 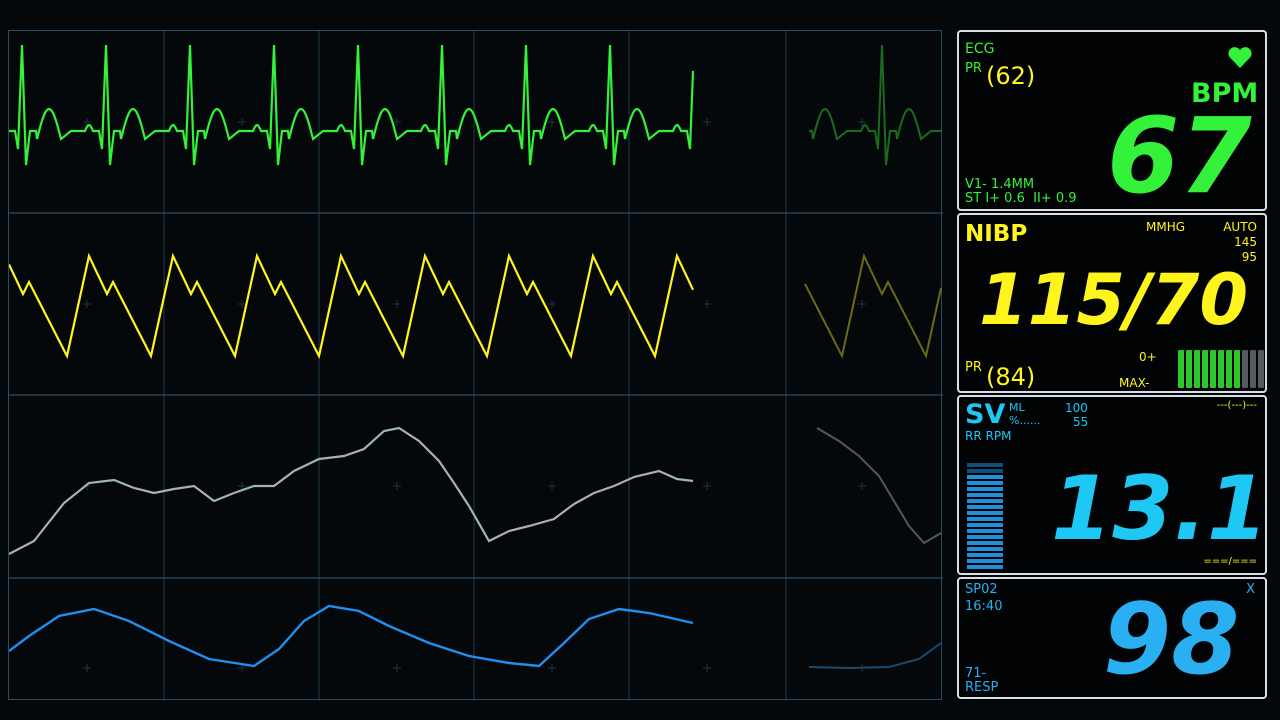 What do you see at coordinates (1011, 76) in the screenshot?
I see `ecg-pr-value: (62)` at bounding box center [1011, 76].